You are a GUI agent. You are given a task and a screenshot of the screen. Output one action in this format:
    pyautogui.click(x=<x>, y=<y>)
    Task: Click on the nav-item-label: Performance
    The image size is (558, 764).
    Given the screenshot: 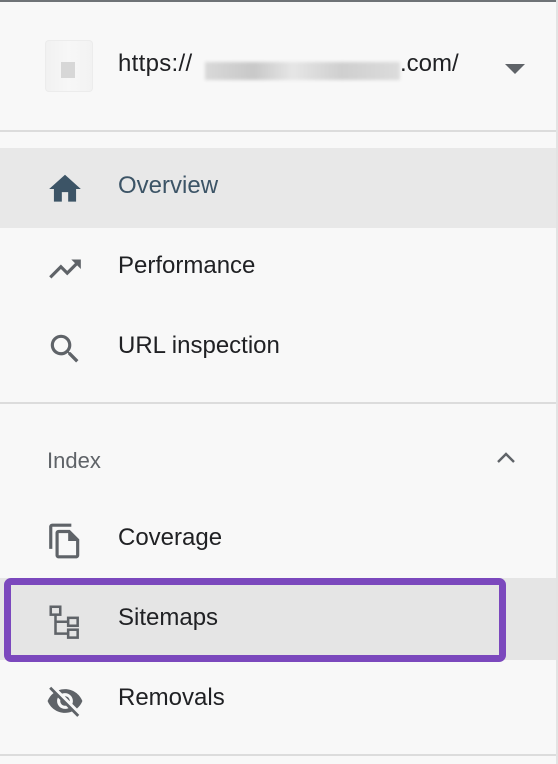 What is the action you would take?
    pyautogui.click(x=187, y=265)
    